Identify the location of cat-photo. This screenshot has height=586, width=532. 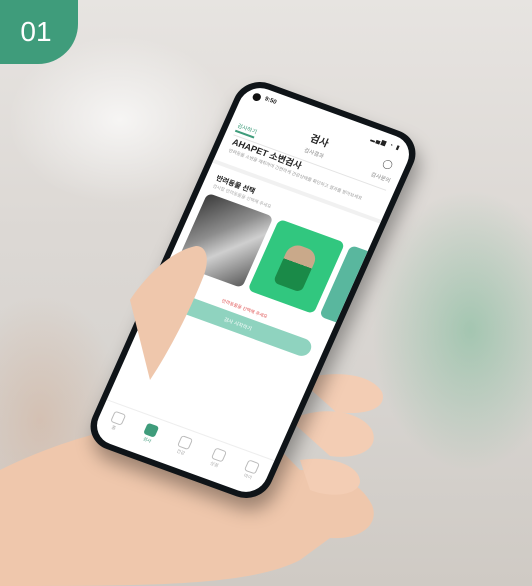
(295, 267).